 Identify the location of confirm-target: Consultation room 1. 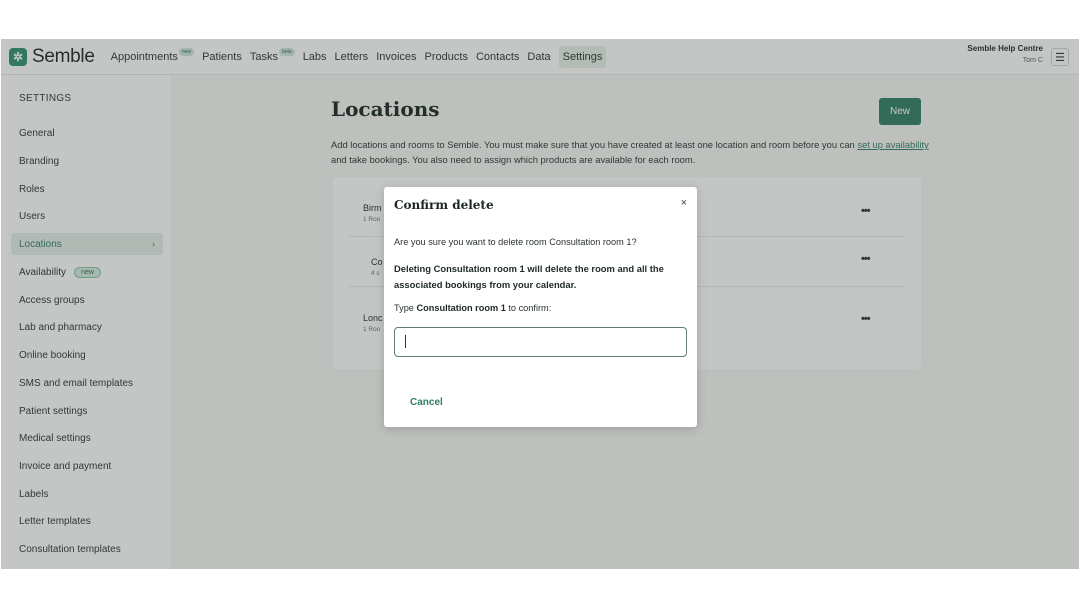
(461, 308).